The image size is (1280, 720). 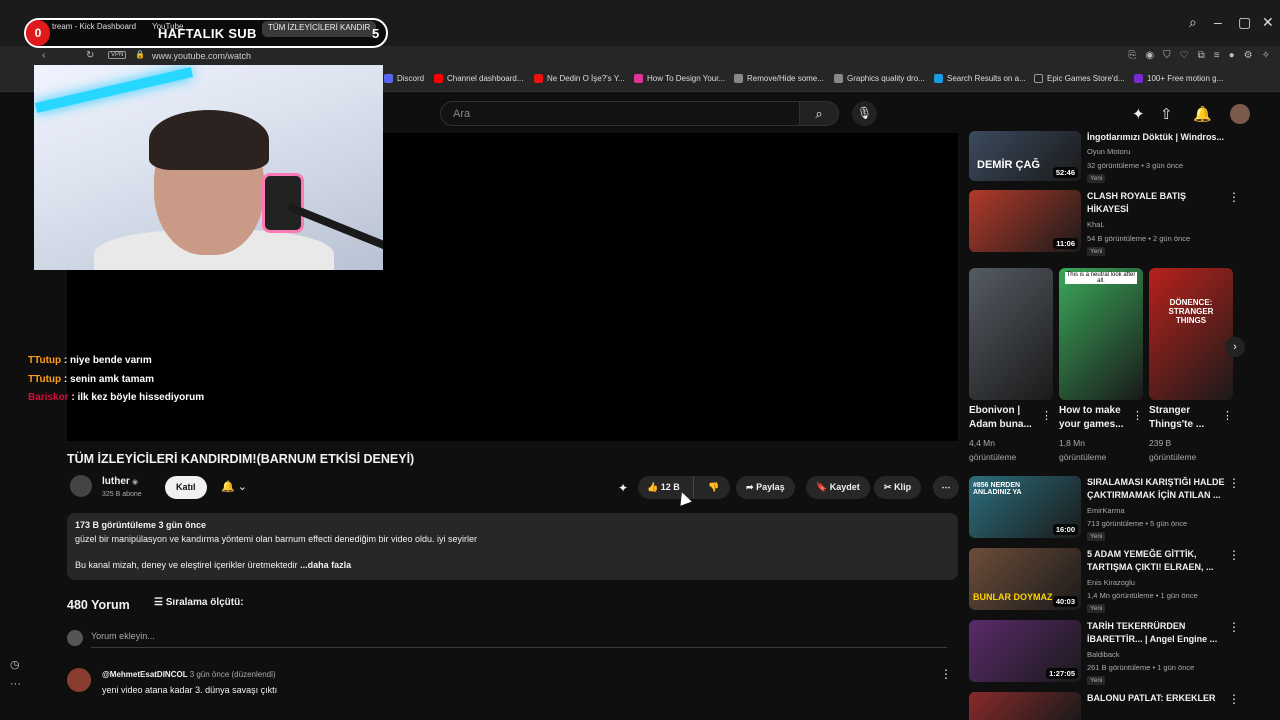 What do you see at coordinates (90, 360) in the screenshot?
I see `chat-message: TTutup : niye bende varım` at bounding box center [90, 360].